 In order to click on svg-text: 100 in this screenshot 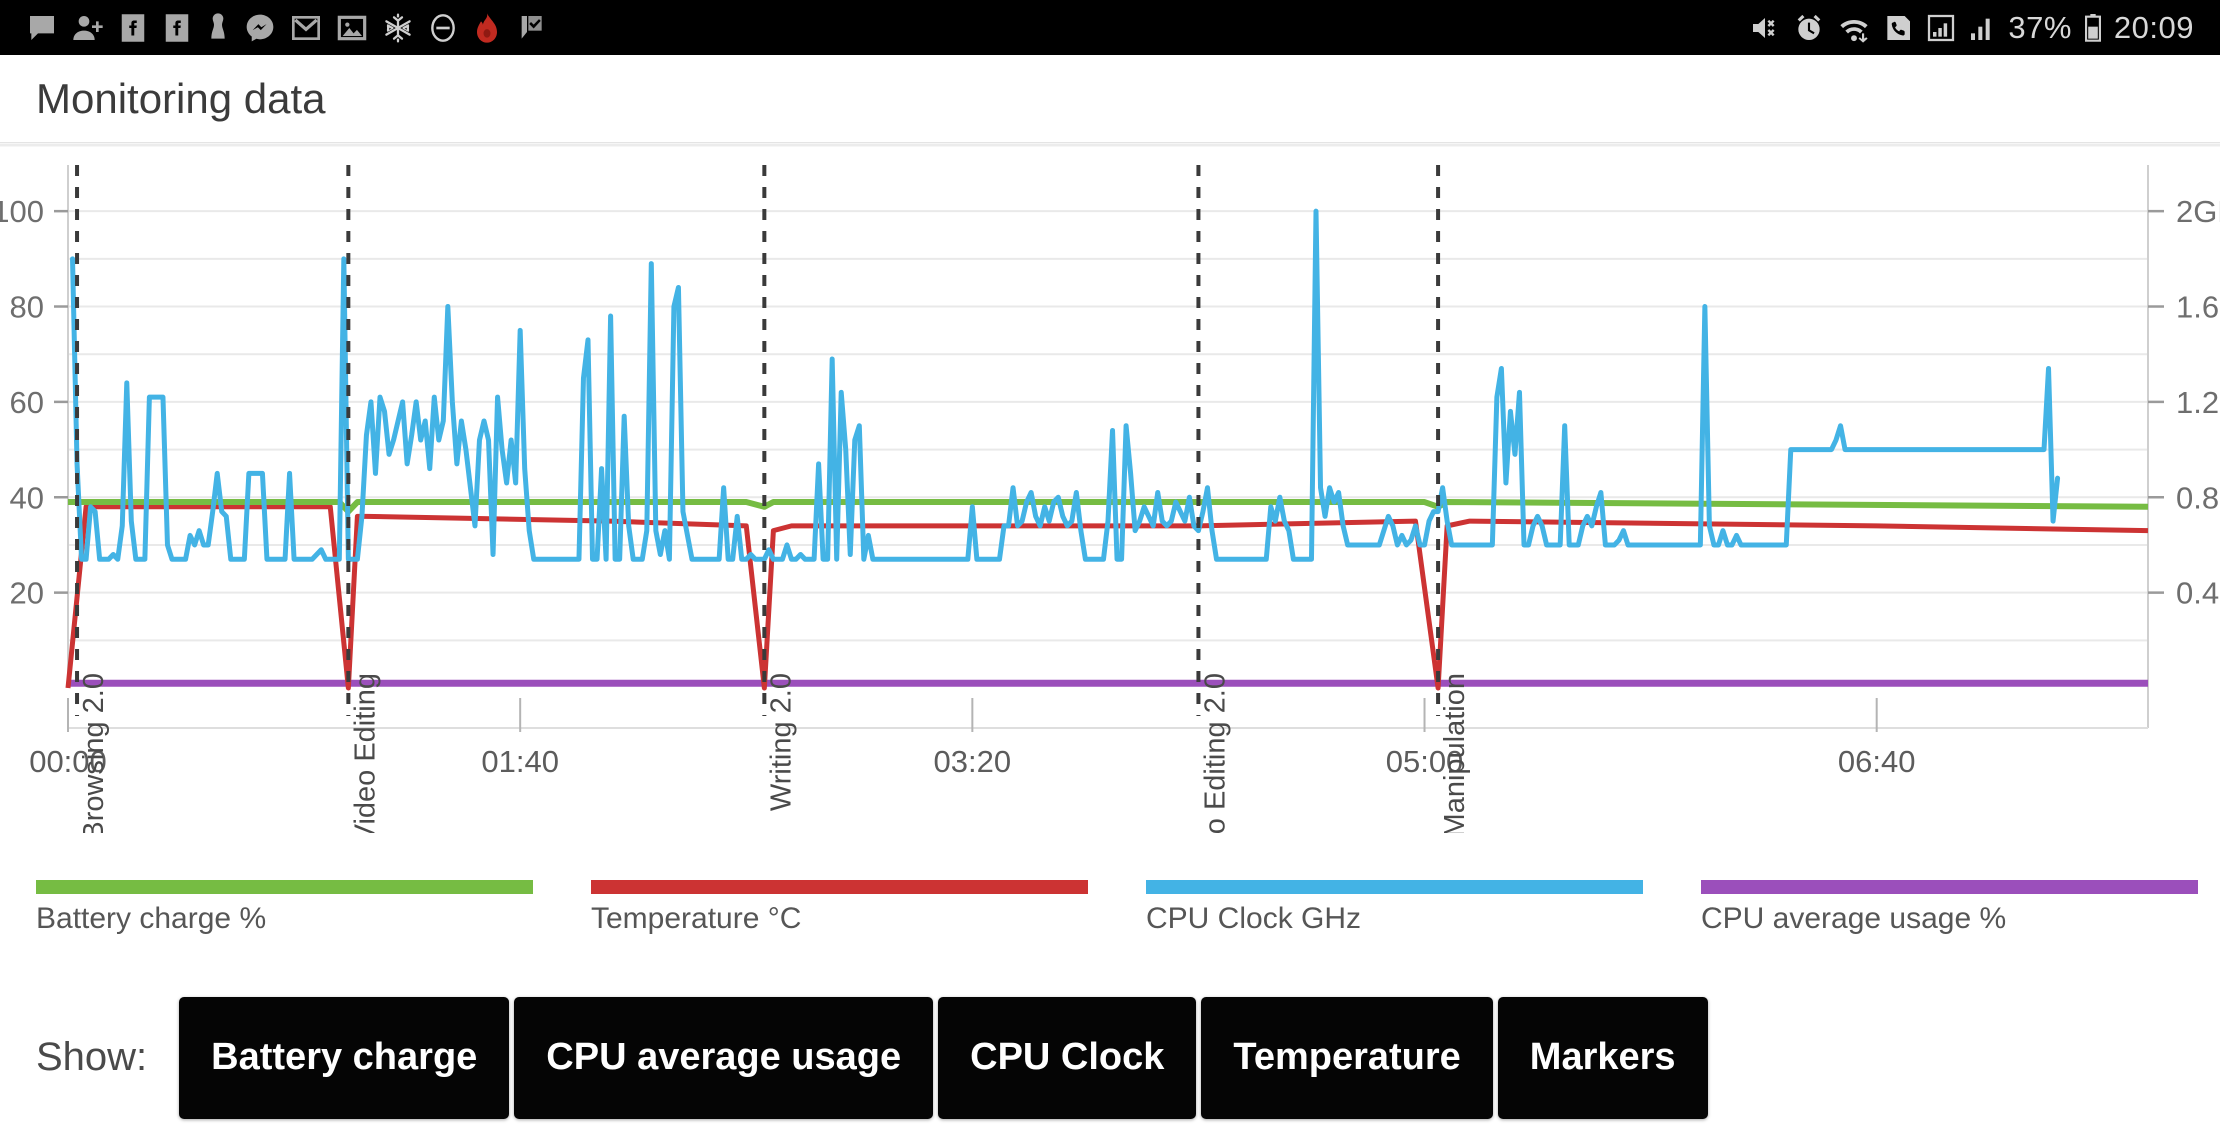, I will do `click(22, 211)`.